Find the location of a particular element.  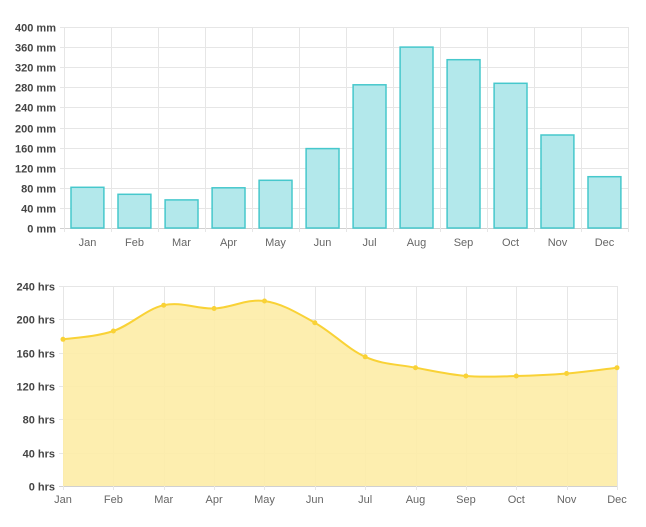

data-point-nov is located at coordinates (567, 373).